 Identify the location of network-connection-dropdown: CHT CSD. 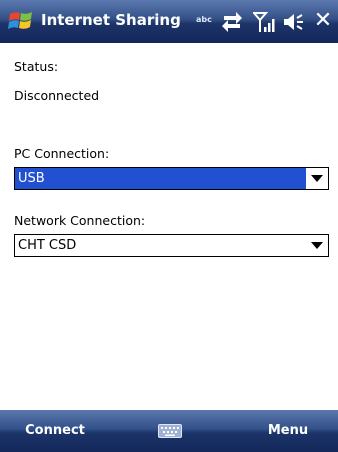
(171, 245).